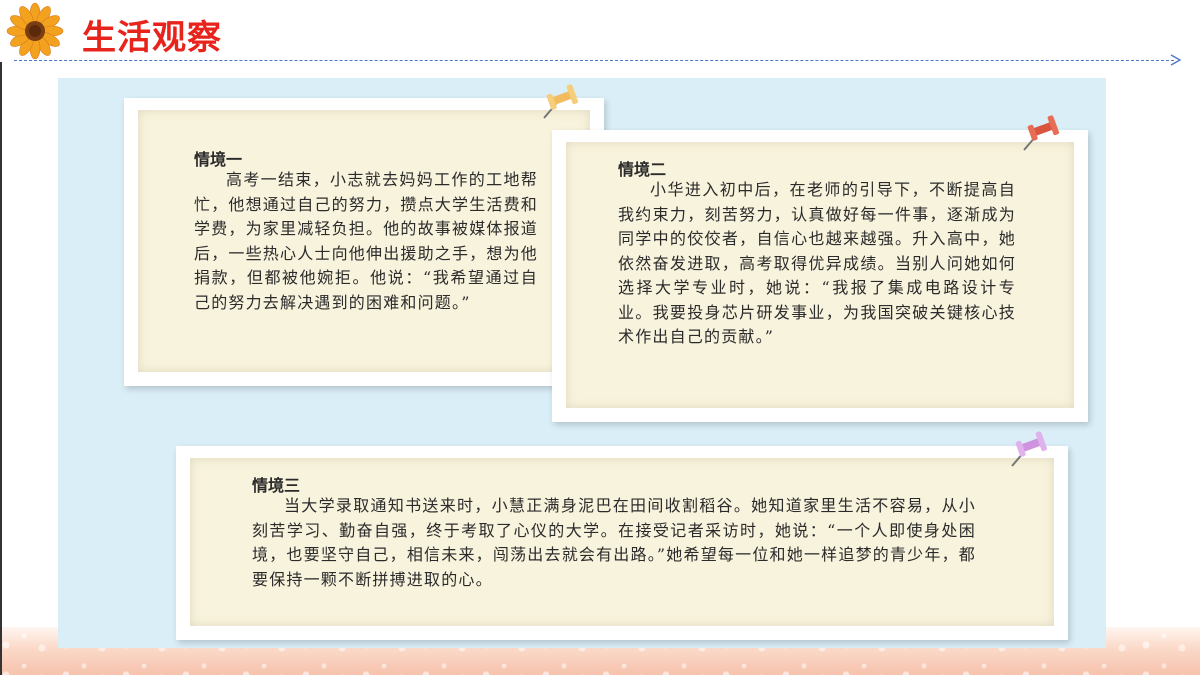 This screenshot has width=1200, height=675. I want to click on page-title: 生活观察, so click(152, 38).